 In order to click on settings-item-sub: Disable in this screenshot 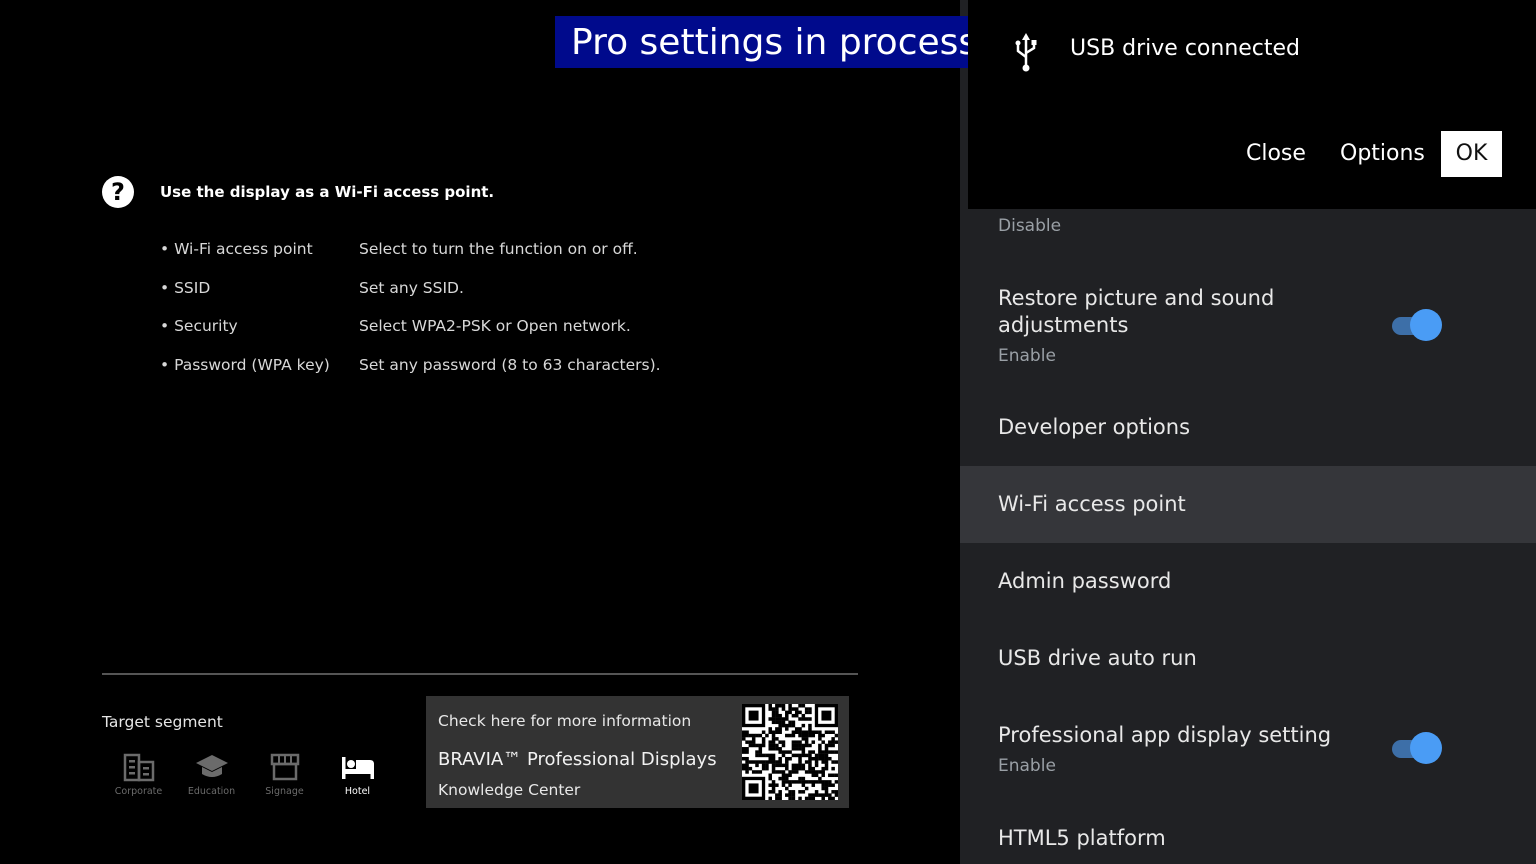, I will do `click(1030, 226)`.